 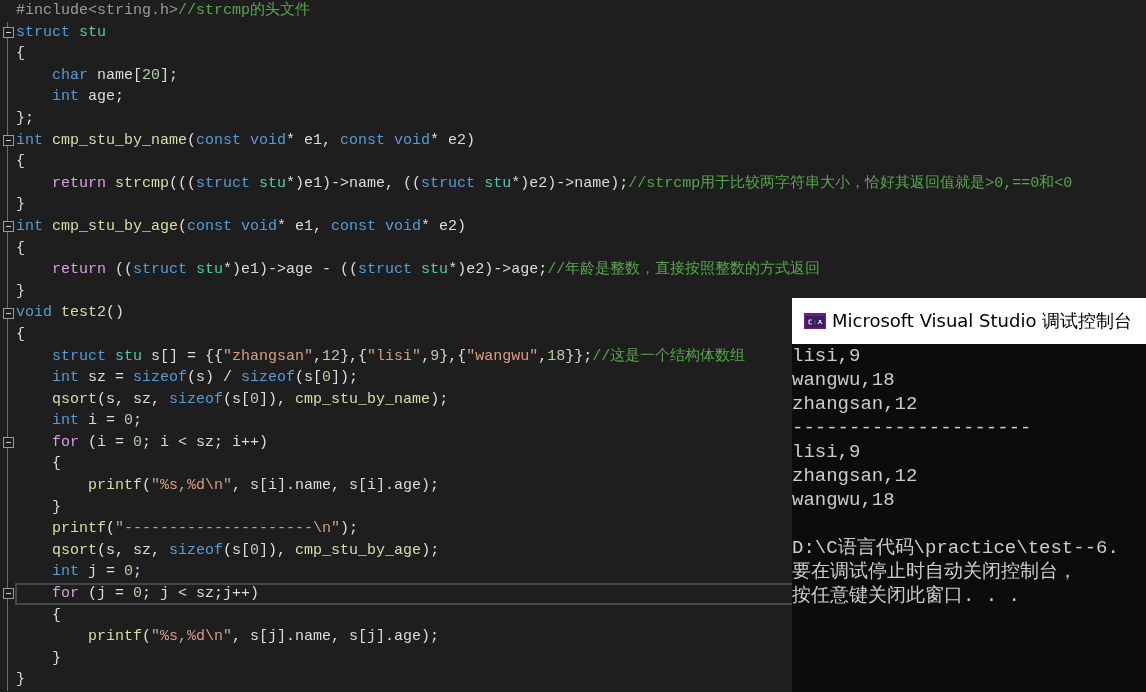 I want to click on code-line: printf("%s,%d\n", s[i].name, s[i].age);, so click(x=263, y=486).